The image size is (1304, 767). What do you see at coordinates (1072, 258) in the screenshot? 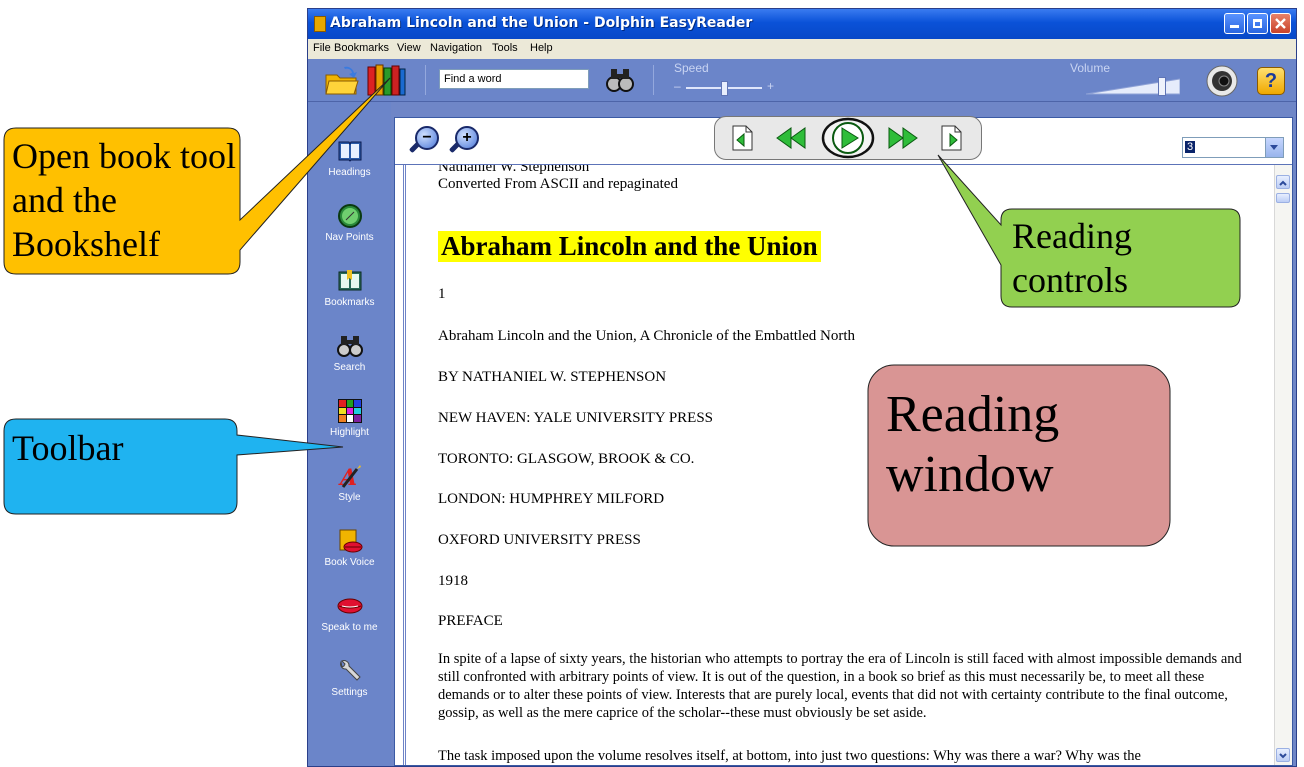
I see `reading-controls-callout-text: Reading controls` at bounding box center [1072, 258].